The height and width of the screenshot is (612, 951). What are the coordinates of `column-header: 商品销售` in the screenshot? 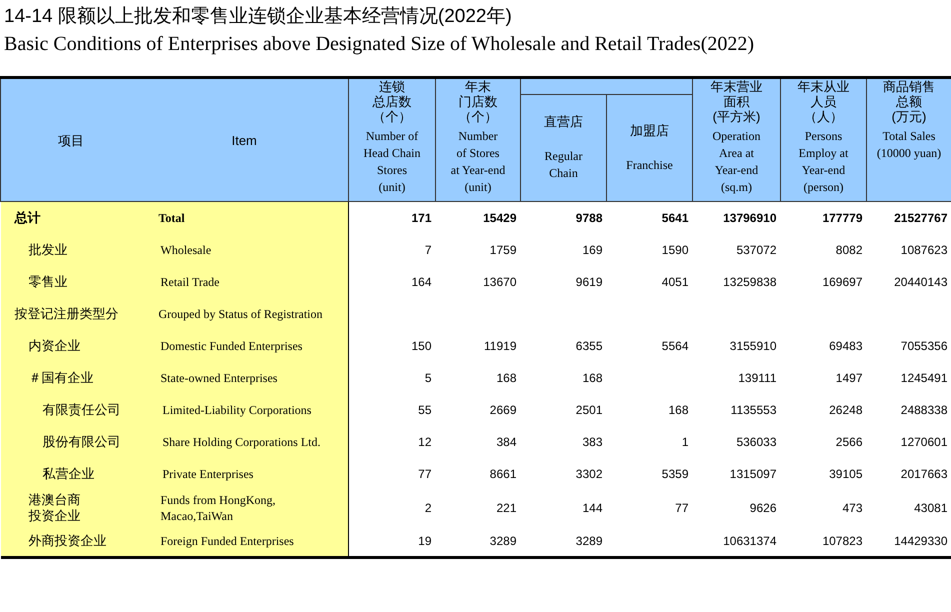 It's located at (909, 86).